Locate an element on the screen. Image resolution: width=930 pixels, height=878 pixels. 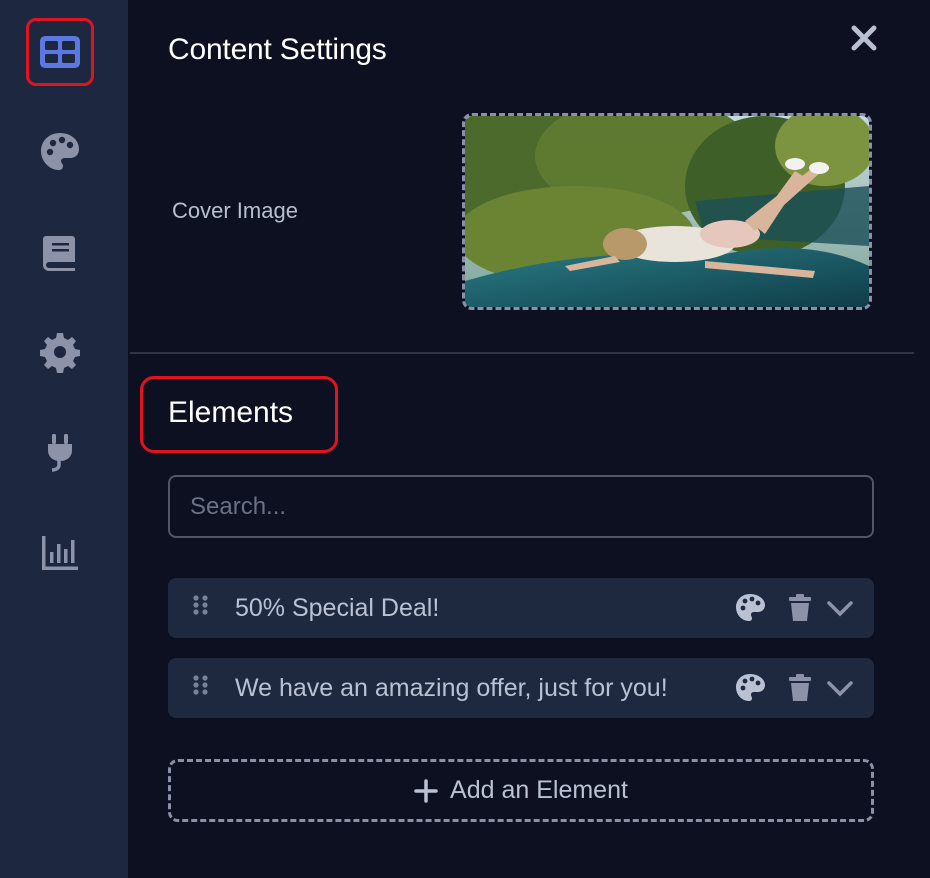
cover-image-picker is located at coordinates (667, 211).